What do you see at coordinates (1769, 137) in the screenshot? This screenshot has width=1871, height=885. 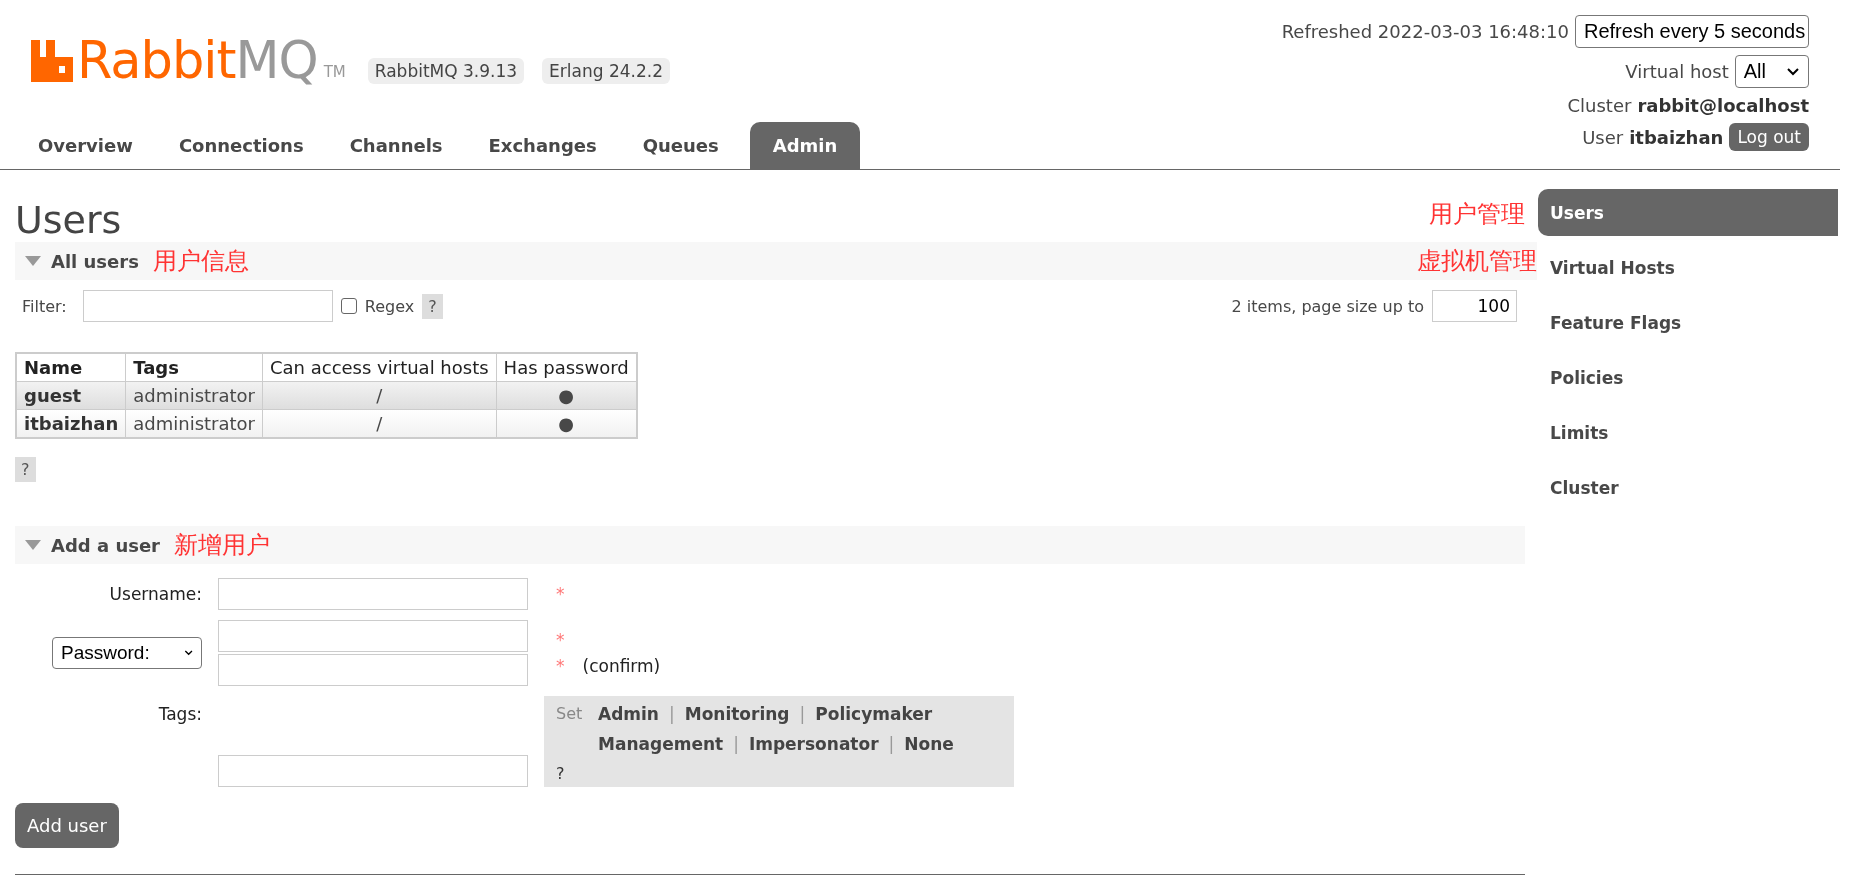 I see `logout-button: Log out` at bounding box center [1769, 137].